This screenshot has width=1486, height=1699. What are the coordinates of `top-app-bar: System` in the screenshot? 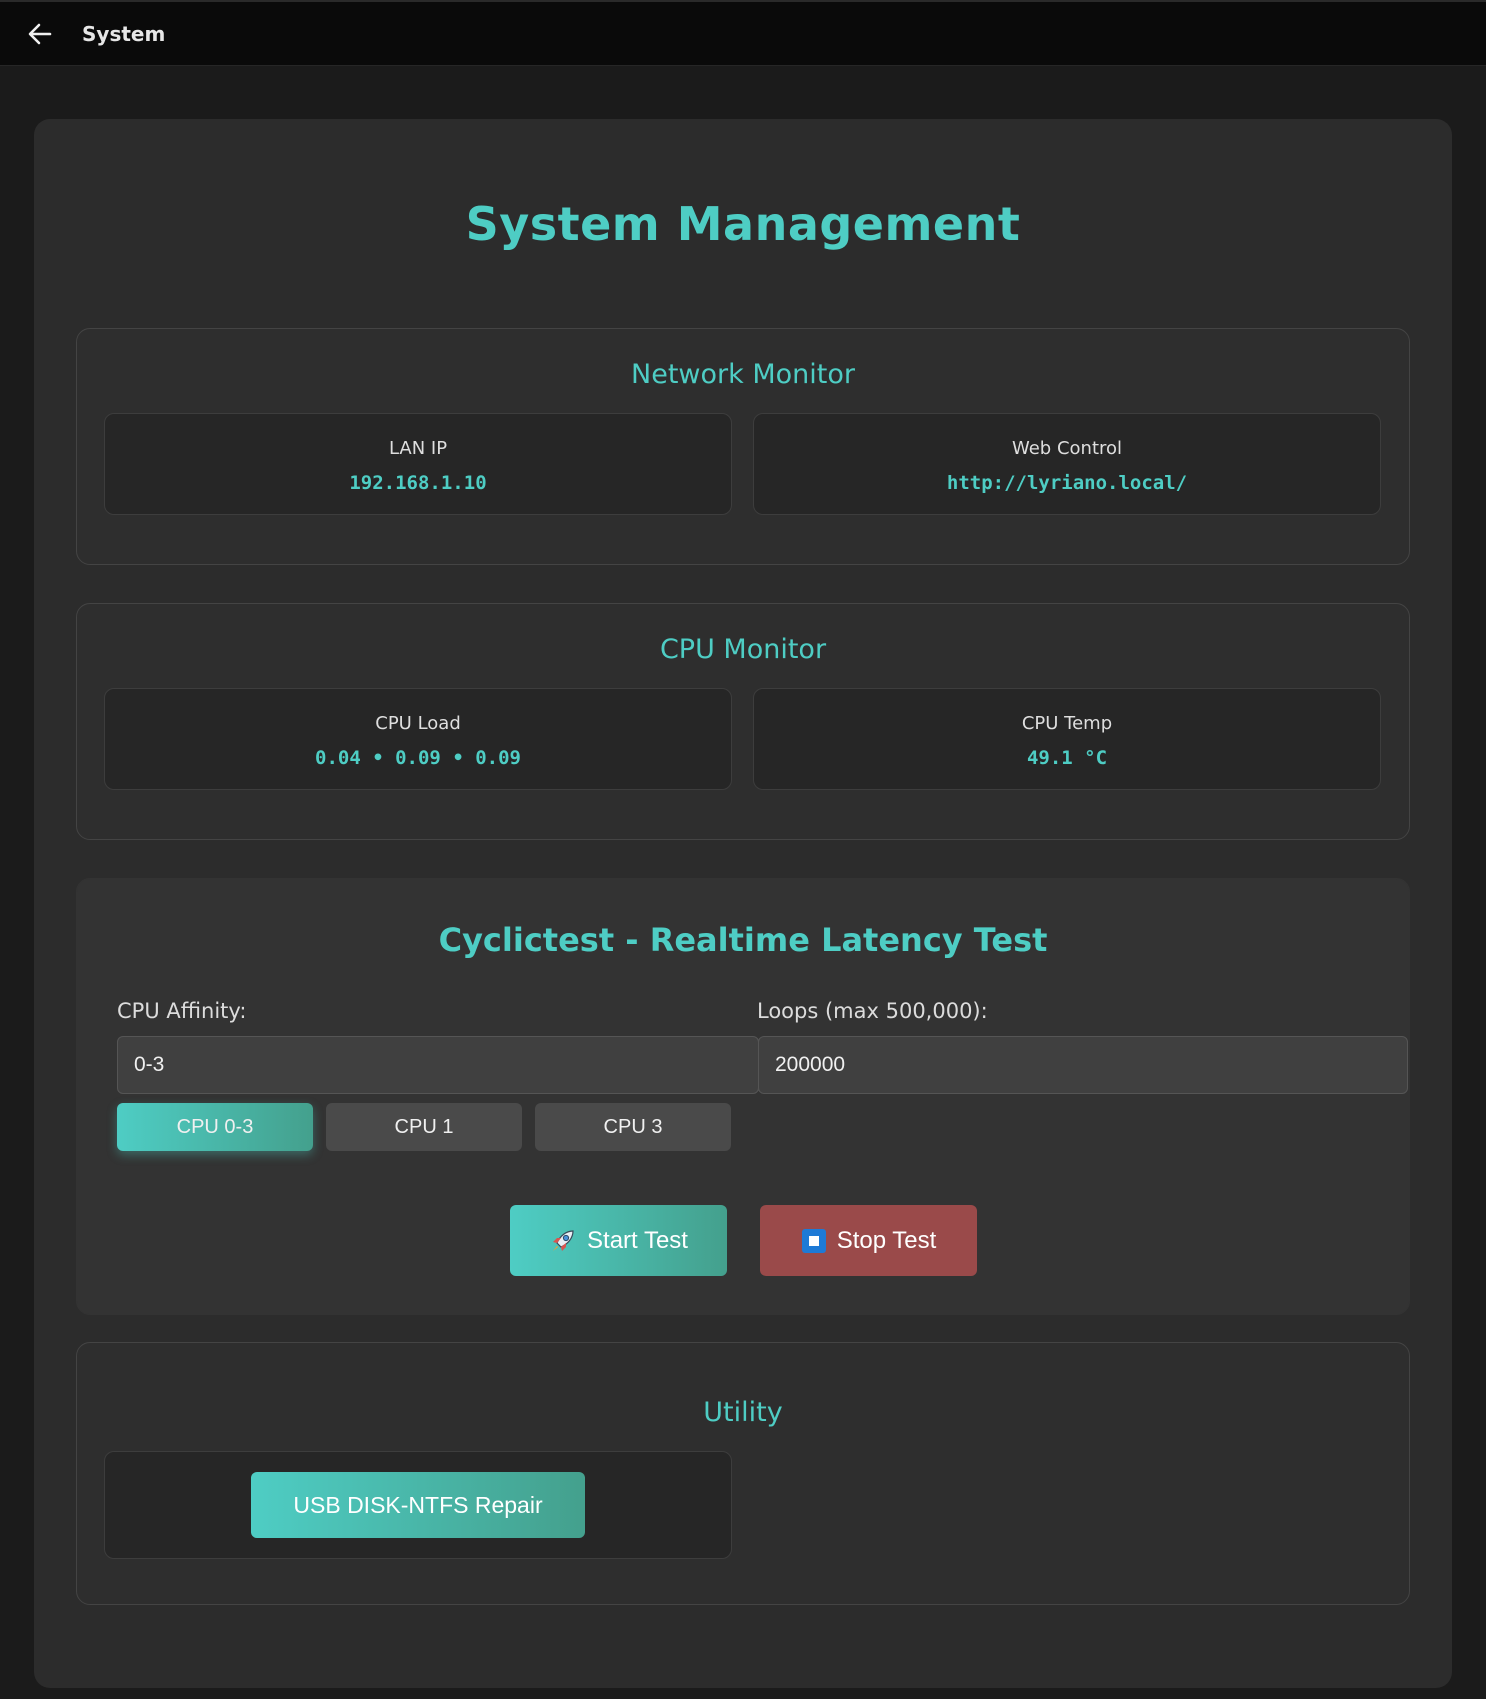 It's located at (743, 33).